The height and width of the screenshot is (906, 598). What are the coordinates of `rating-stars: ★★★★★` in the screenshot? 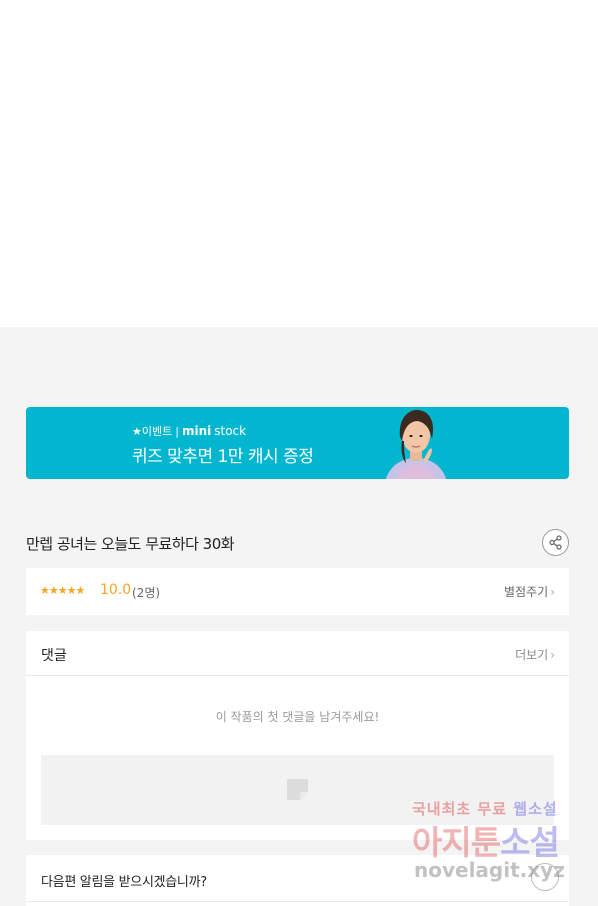 It's located at (62, 590).